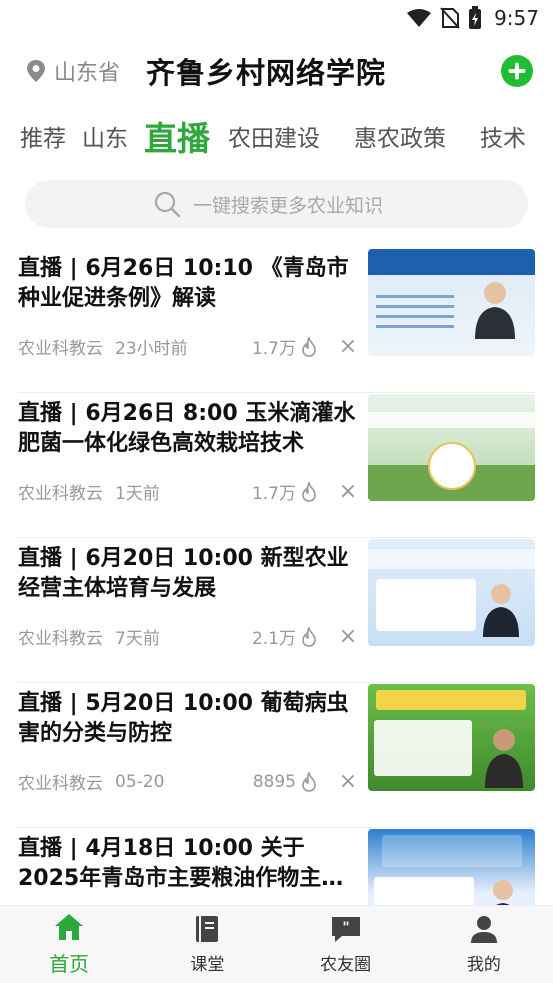  I want to click on tab-technology: 技术, so click(503, 136).